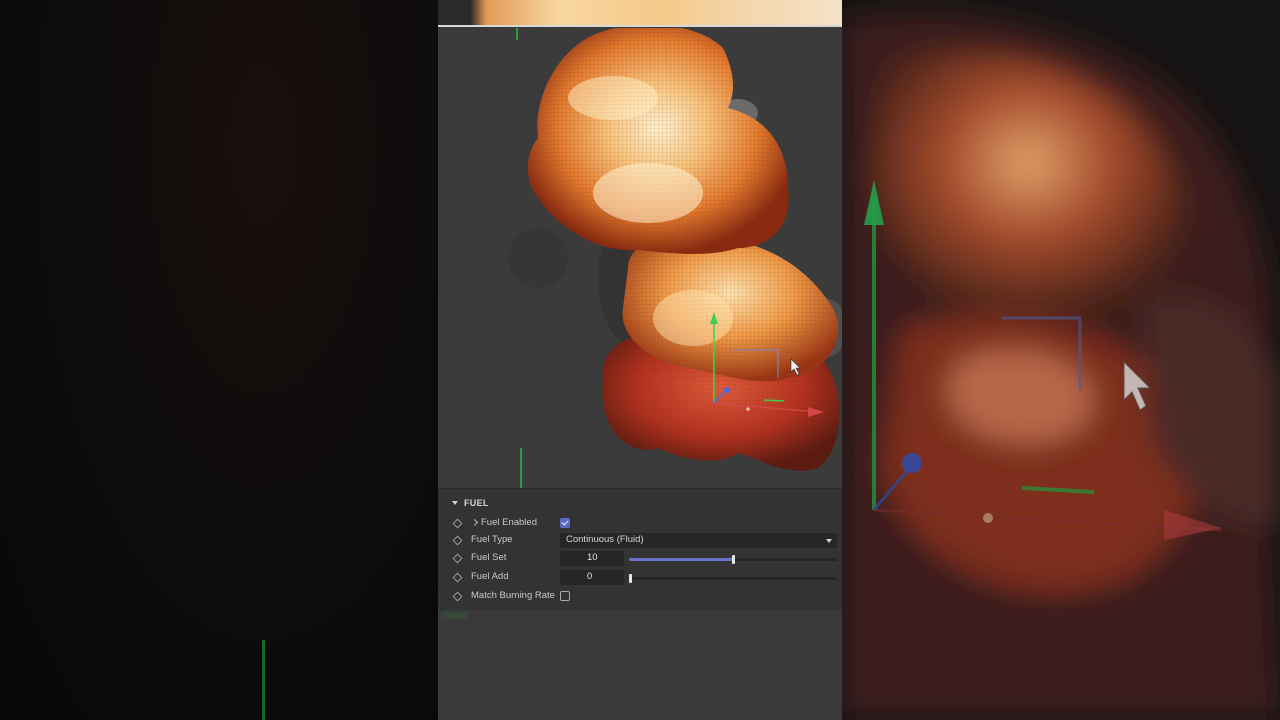 The width and height of the screenshot is (1280, 720). What do you see at coordinates (698, 540) in the screenshot?
I see `fuel-type-dropdown: Continuous (Fluid)` at bounding box center [698, 540].